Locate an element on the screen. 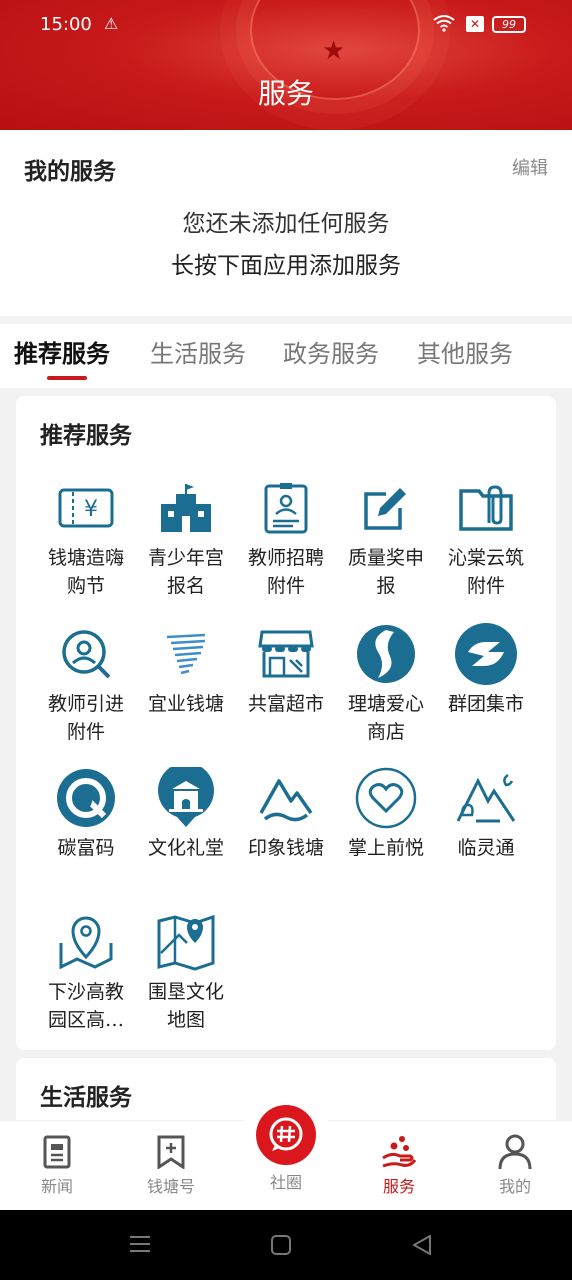 The height and width of the screenshot is (1280, 572). service-label: 沁棠云筑附件 is located at coordinates (485, 572).